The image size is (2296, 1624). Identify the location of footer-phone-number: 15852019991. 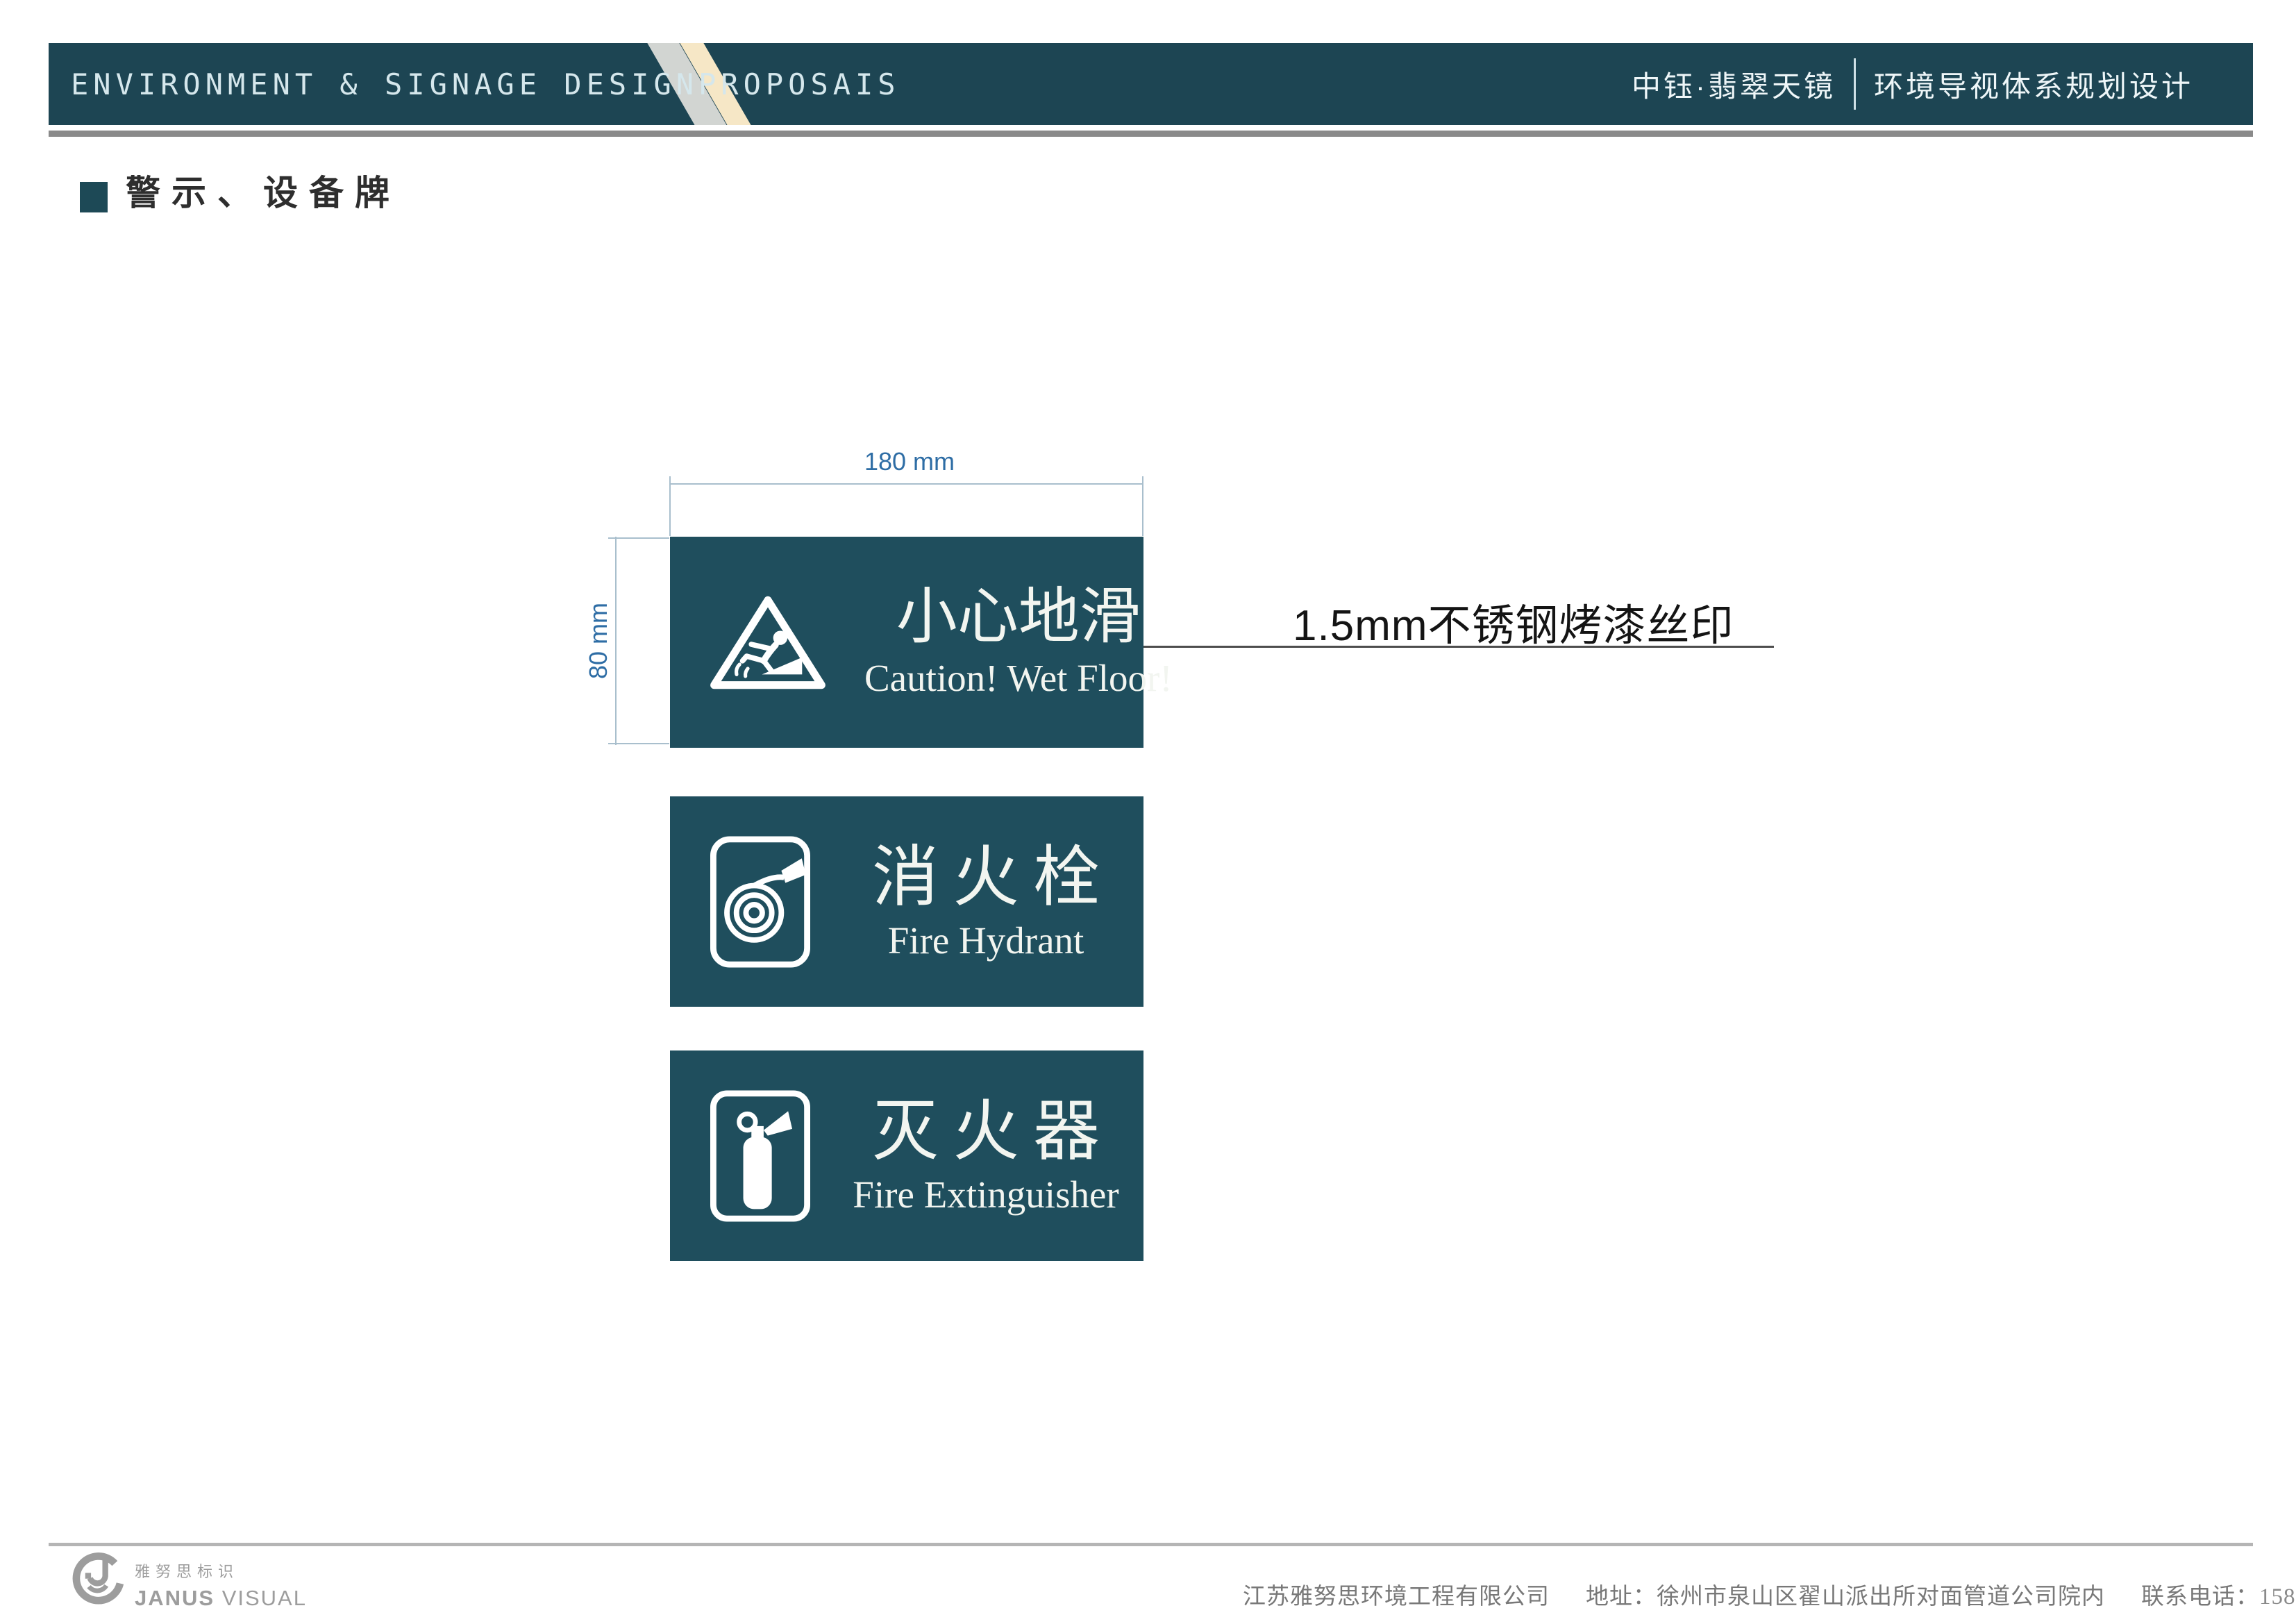
(2277, 1596).